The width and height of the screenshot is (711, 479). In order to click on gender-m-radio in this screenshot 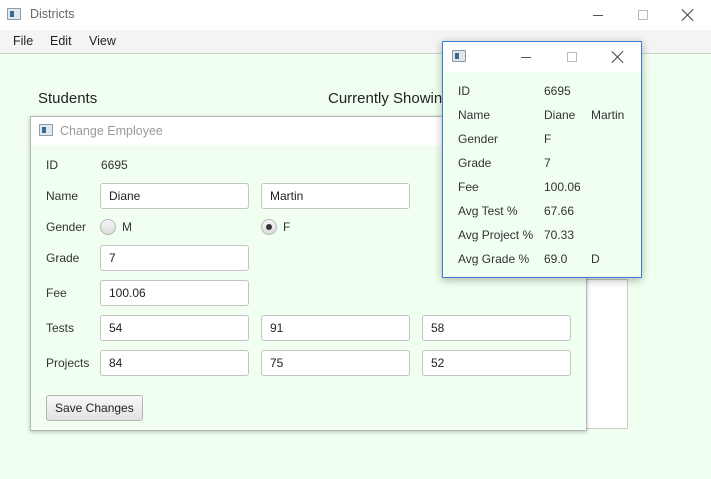, I will do `click(108, 227)`.